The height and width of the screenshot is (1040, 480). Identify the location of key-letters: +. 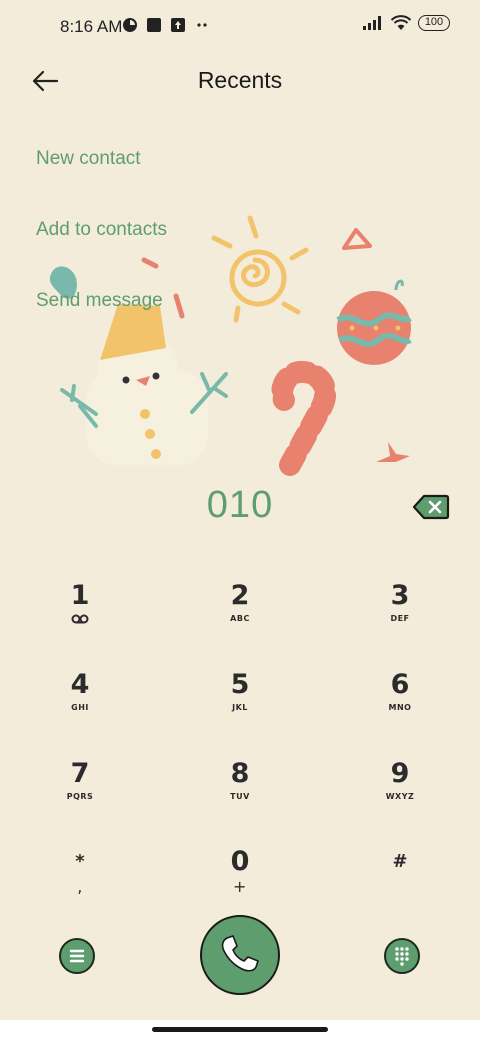
(240, 886).